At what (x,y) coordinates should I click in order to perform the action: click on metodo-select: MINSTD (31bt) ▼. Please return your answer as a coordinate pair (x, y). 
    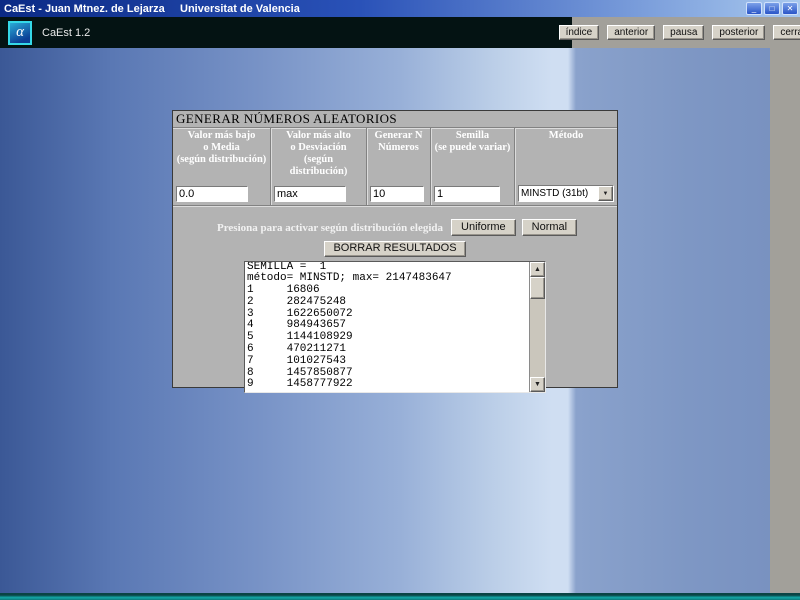
    Looking at the image, I should click on (566, 193).